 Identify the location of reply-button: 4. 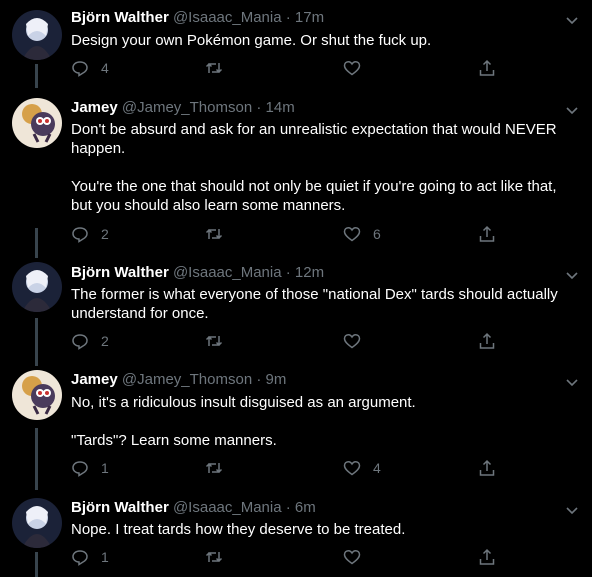
(90, 68).